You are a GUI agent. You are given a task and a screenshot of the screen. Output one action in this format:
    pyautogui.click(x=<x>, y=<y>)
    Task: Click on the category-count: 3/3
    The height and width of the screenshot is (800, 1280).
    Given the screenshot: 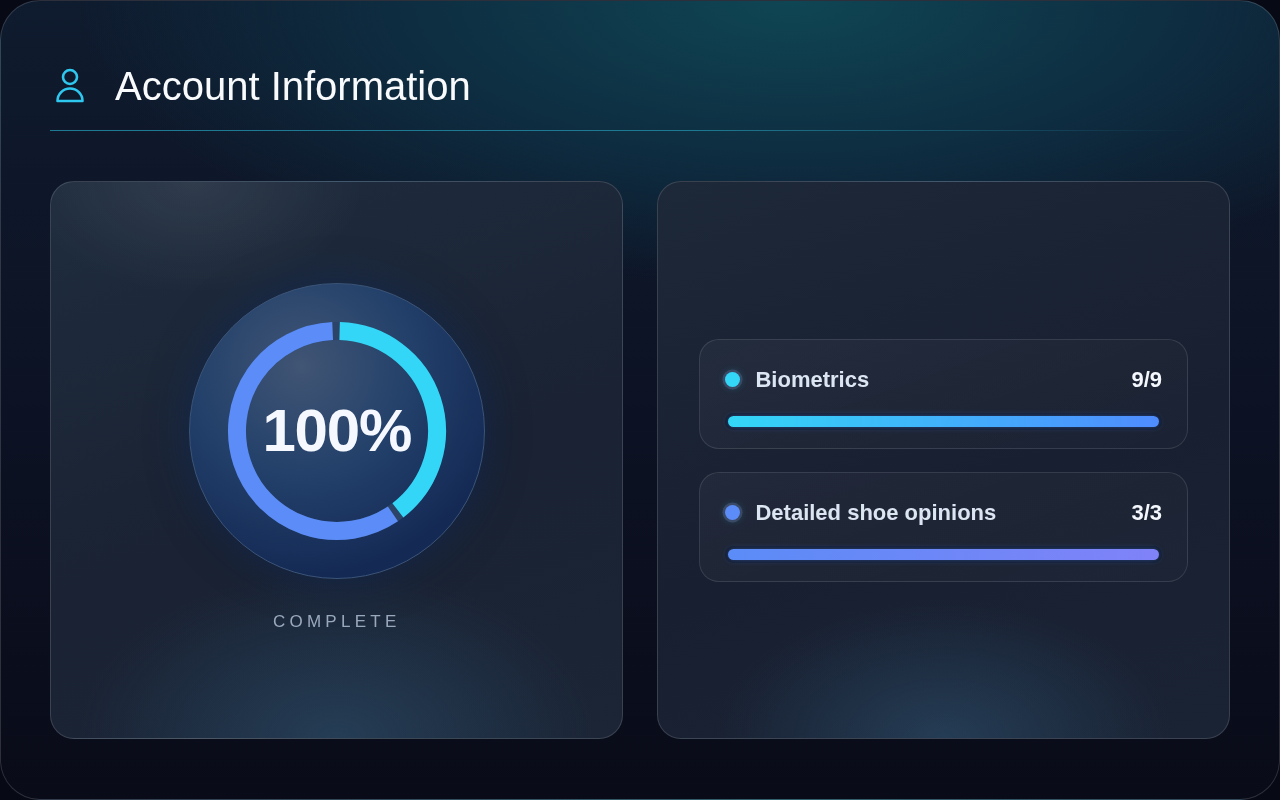 What is the action you would take?
    pyautogui.click(x=1146, y=513)
    